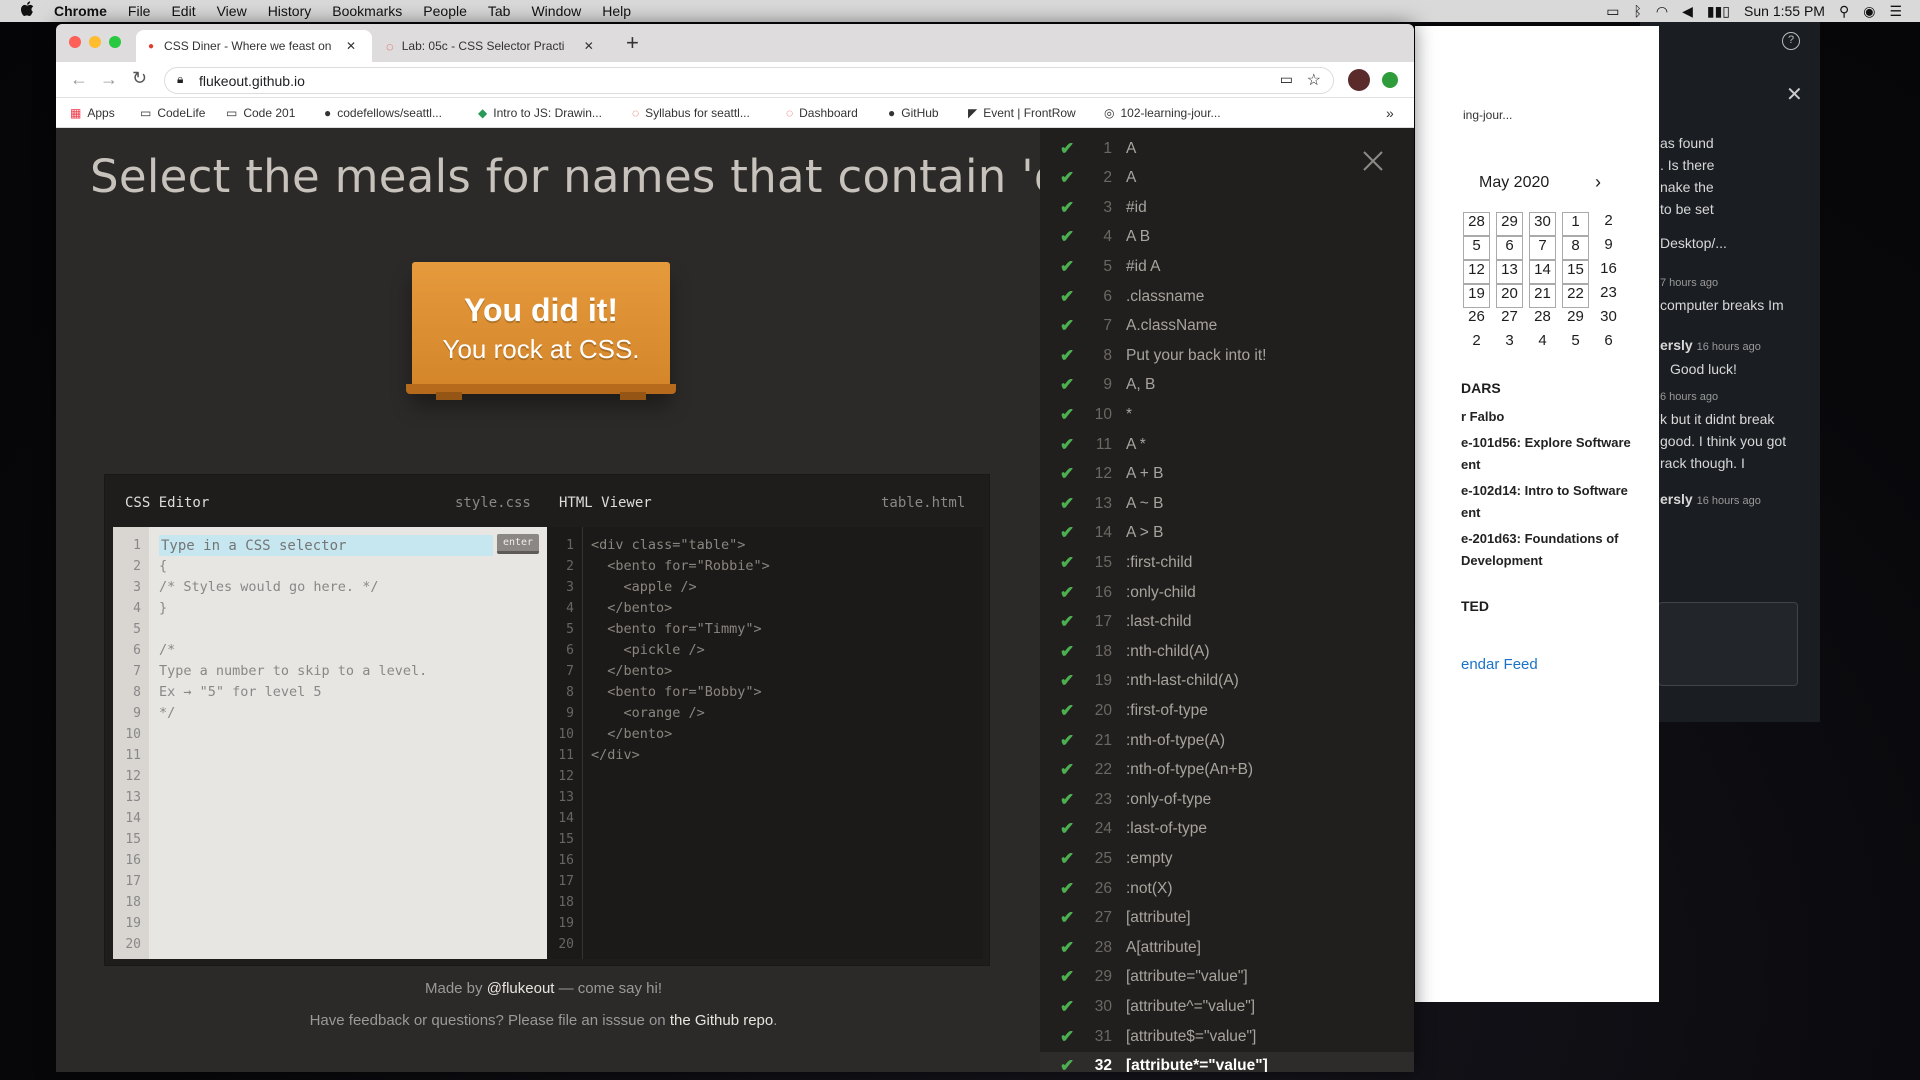 The height and width of the screenshot is (1080, 1920). What do you see at coordinates (632, 43) in the screenshot?
I see `new-tab-button: +` at bounding box center [632, 43].